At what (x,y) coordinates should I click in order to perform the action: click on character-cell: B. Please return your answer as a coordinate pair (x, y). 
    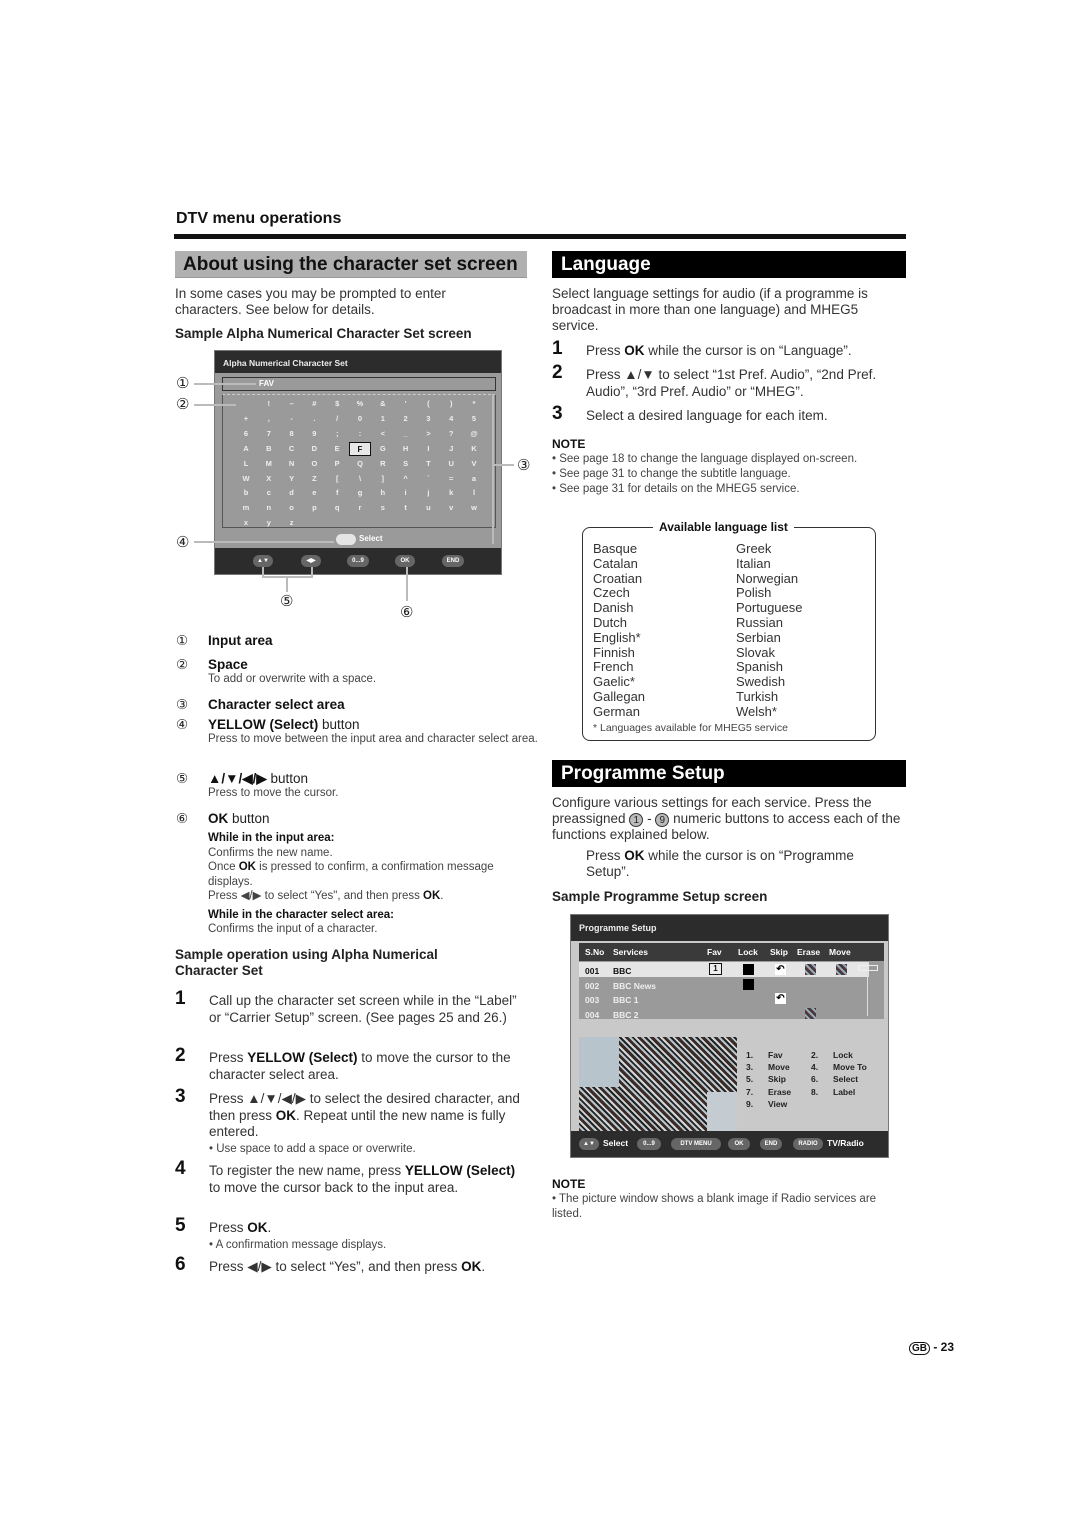
    Looking at the image, I should click on (269, 449).